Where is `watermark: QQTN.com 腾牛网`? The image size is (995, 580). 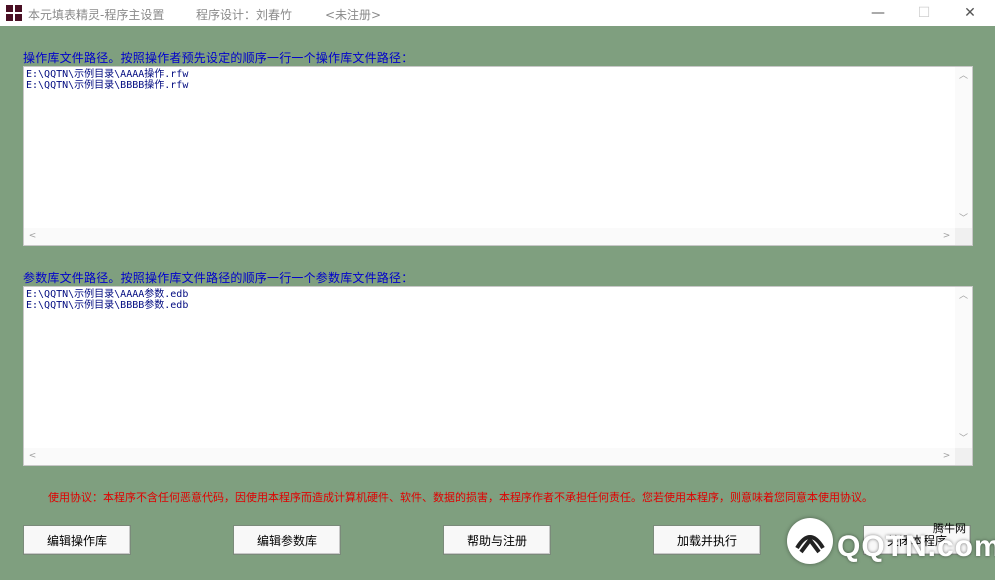
watermark: QQTN.com 腾牛网 is located at coordinates (890, 546).